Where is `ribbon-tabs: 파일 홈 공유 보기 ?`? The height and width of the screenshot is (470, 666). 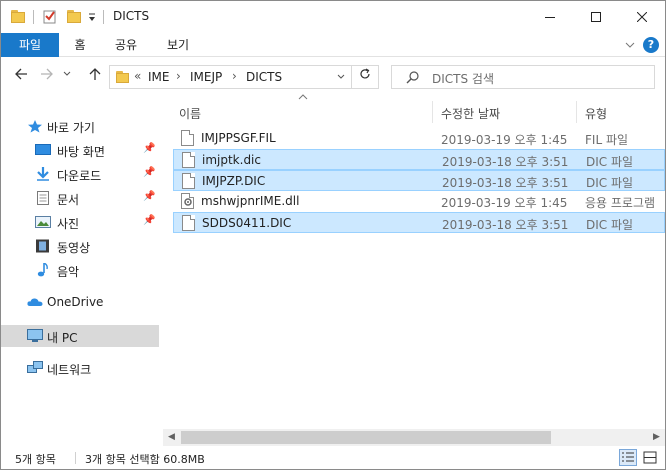 ribbon-tabs: 파일 홈 공유 보기 ? is located at coordinates (333, 45).